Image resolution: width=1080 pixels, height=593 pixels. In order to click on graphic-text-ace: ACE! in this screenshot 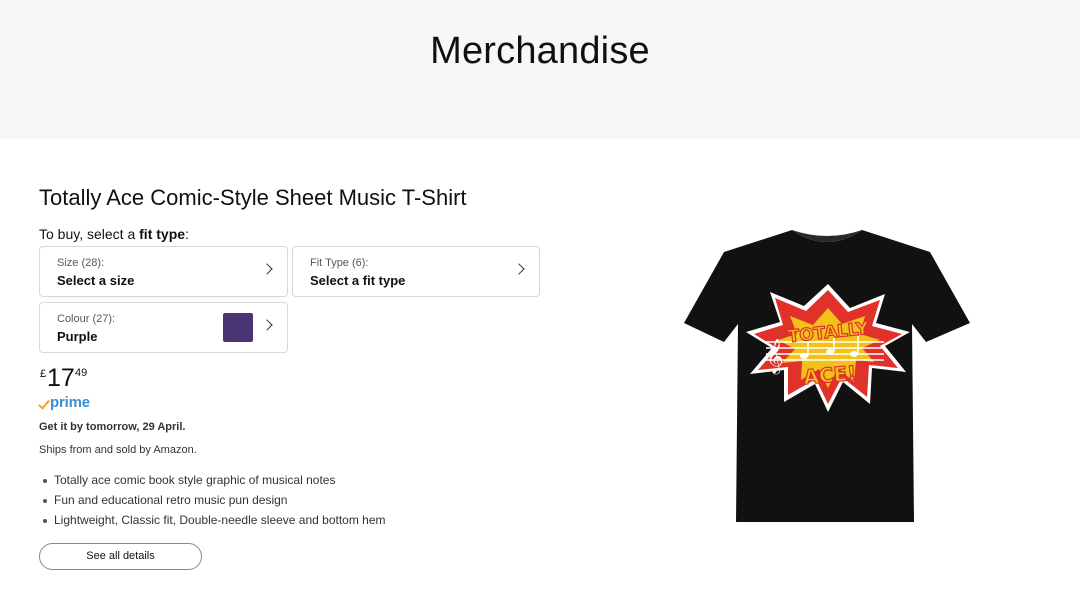, I will do `click(829, 375)`.